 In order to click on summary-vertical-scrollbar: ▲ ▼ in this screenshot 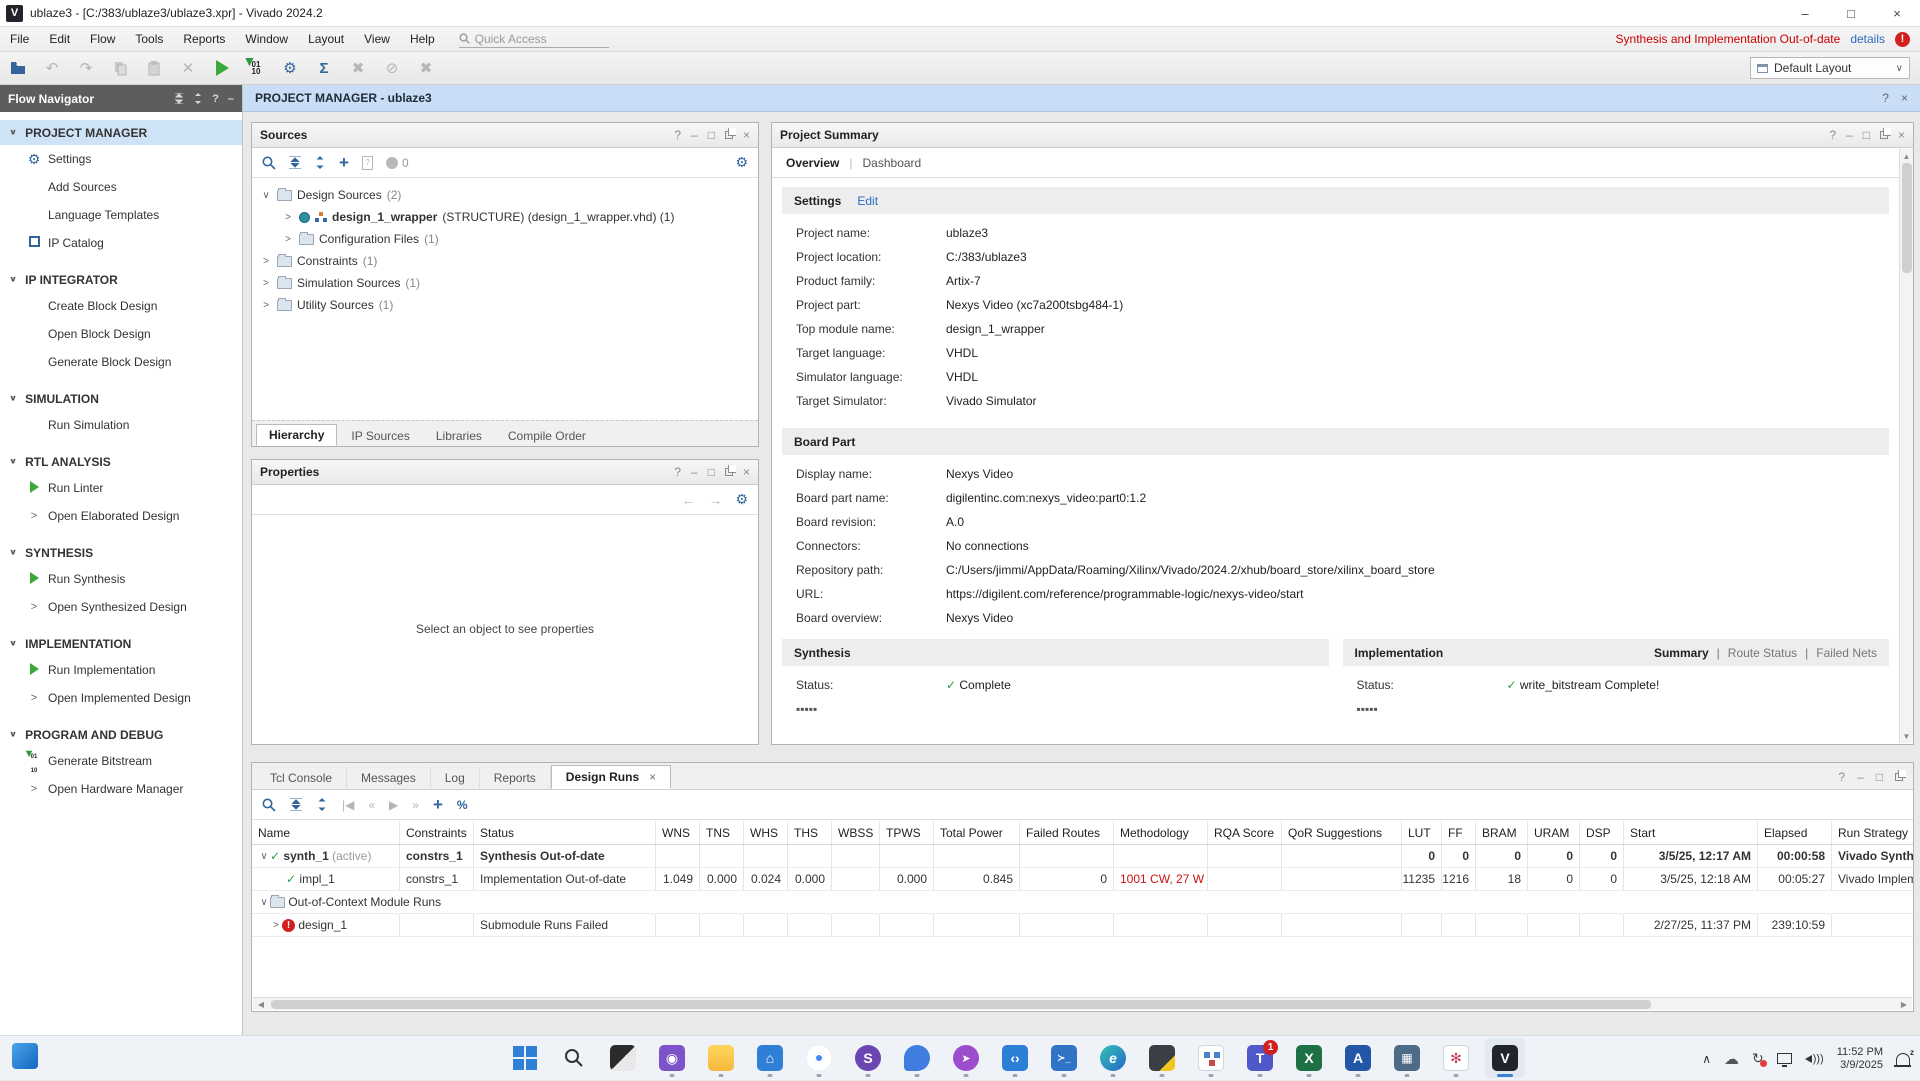, I will do `click(1906, 446)`.